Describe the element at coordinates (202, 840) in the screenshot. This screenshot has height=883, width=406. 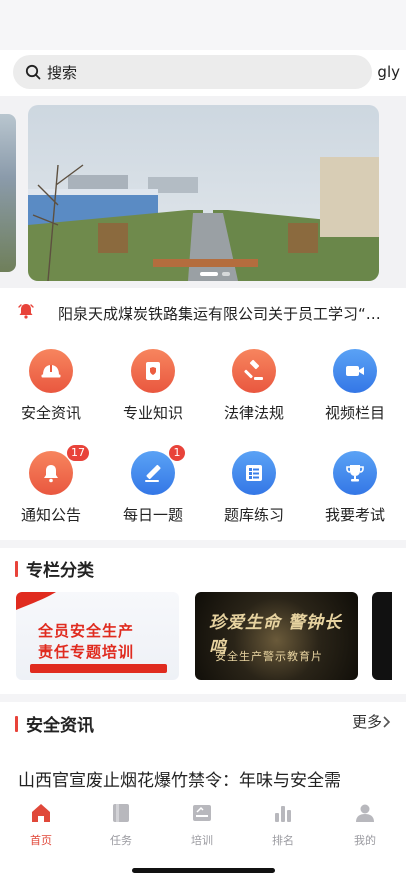
I see `tab-label: 培训` at that location.